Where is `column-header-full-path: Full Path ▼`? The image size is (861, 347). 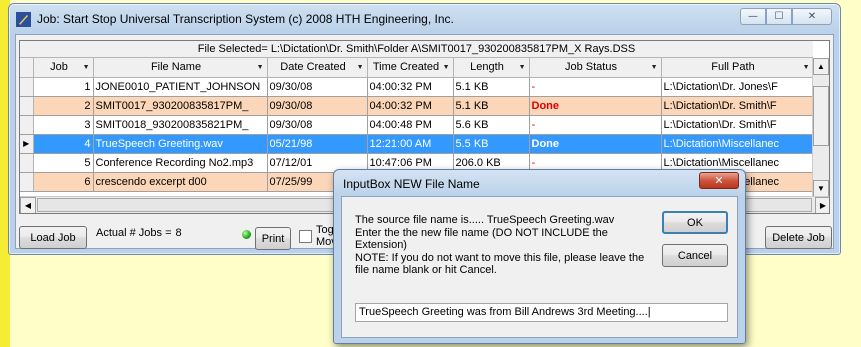
column-header-full-path: Full Path ▼ is located at coordinates (737, 68).